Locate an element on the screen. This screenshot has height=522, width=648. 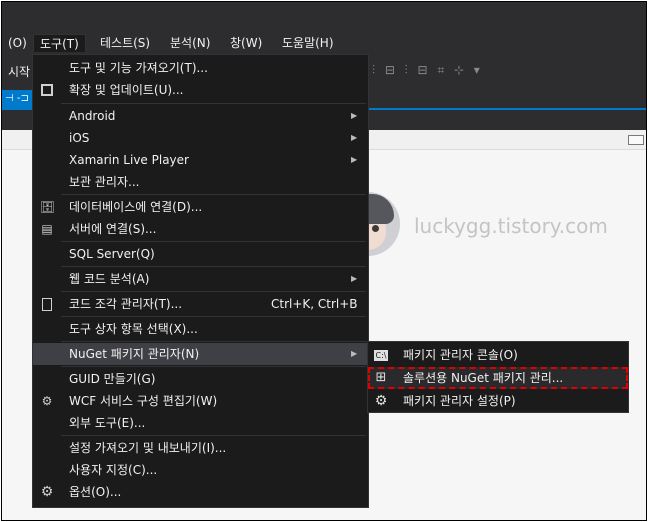
menu-package-manager-console: C:\ 패키지 관리자 콘솔(O) is located at coordinates (498, 355).